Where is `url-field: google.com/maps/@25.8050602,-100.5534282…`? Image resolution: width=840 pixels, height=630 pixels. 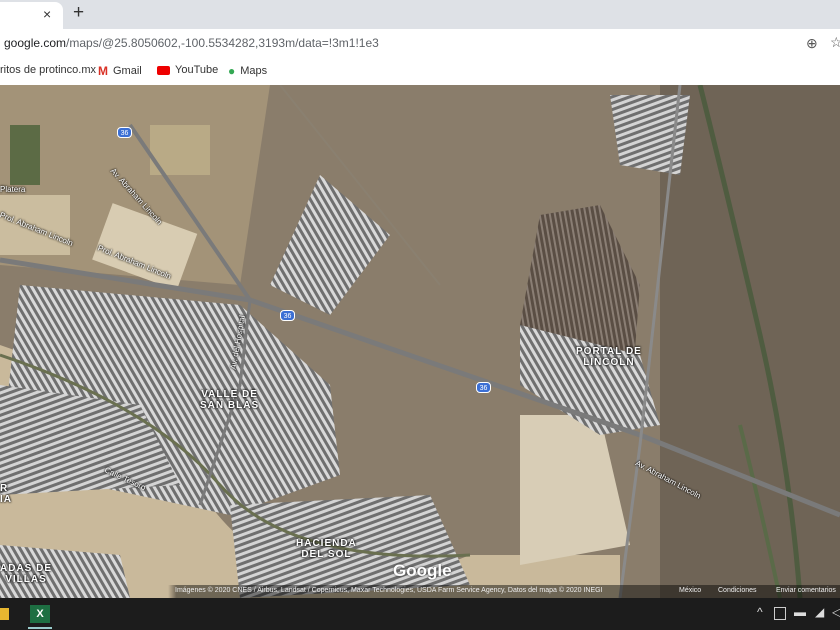
url-field: google.com/maps/@25.8050602,-100.5534282… is located at coordinates (191, 43).